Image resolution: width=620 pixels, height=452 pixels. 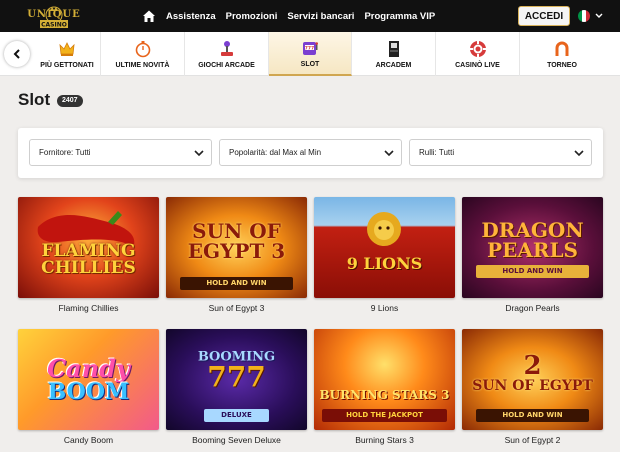 I want to click on home-icon, so click(x=149, y=16).